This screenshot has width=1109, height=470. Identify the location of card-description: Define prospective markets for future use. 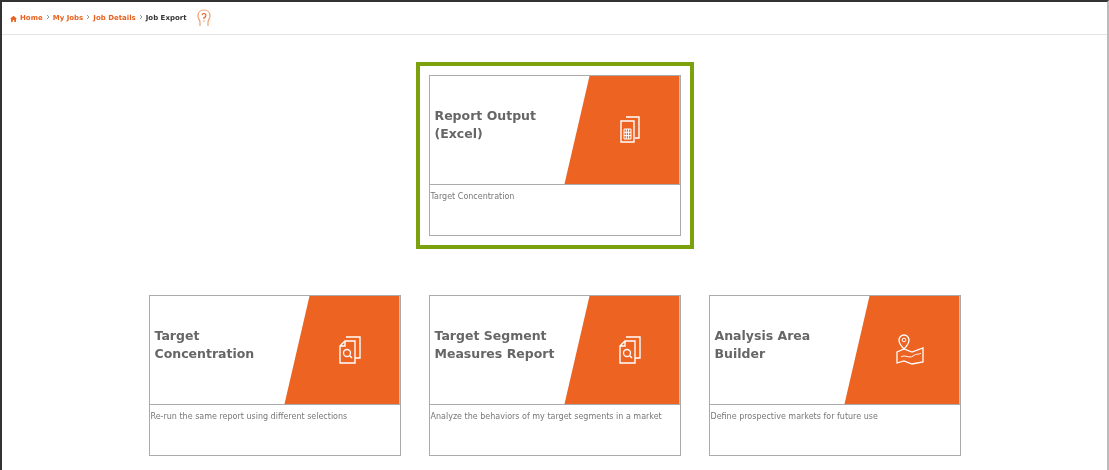
(794, 416).